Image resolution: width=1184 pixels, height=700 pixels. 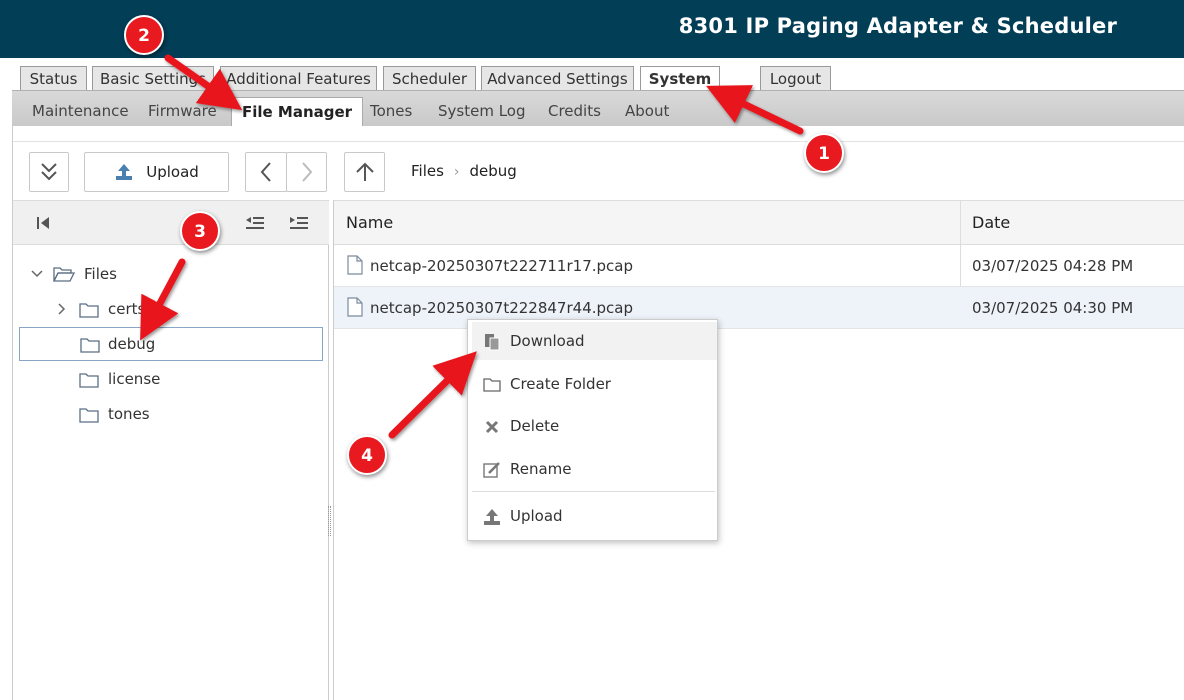 I want to click on annotation-badge-2: 2, so click(x=144, y=35).